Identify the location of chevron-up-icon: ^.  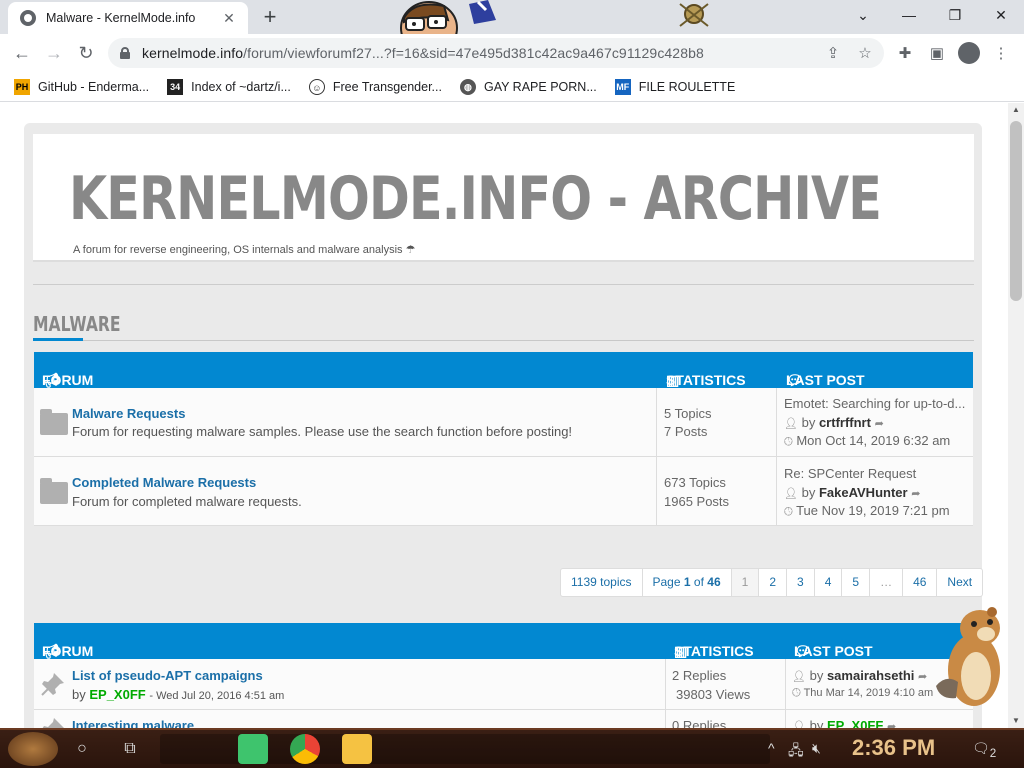
(771, 748).